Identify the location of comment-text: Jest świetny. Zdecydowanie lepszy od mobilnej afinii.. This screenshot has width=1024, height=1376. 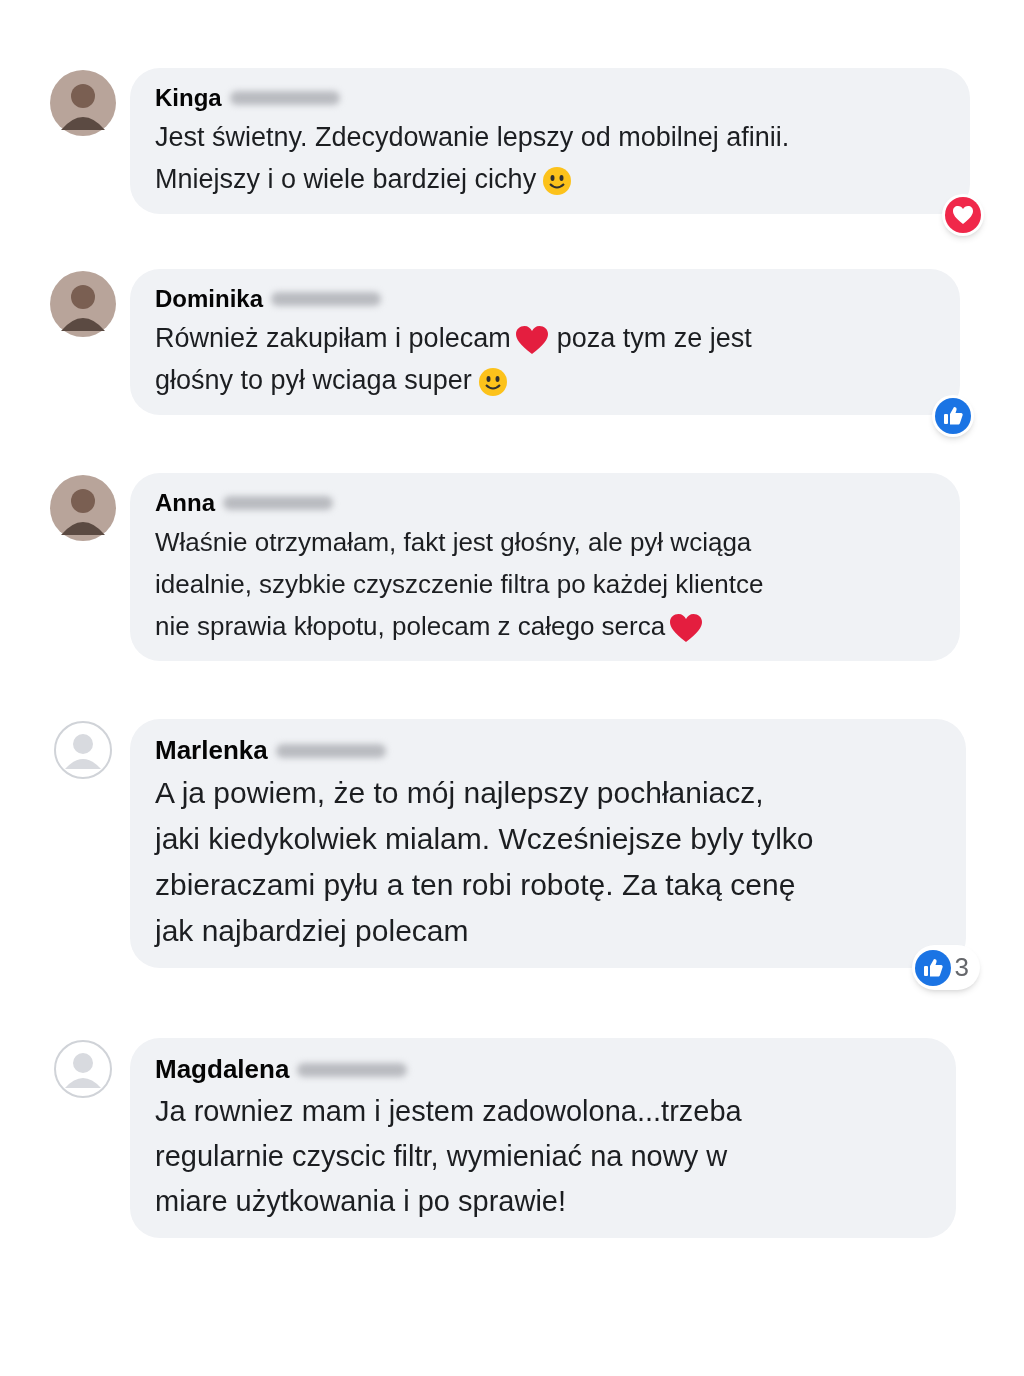
(472, 137).